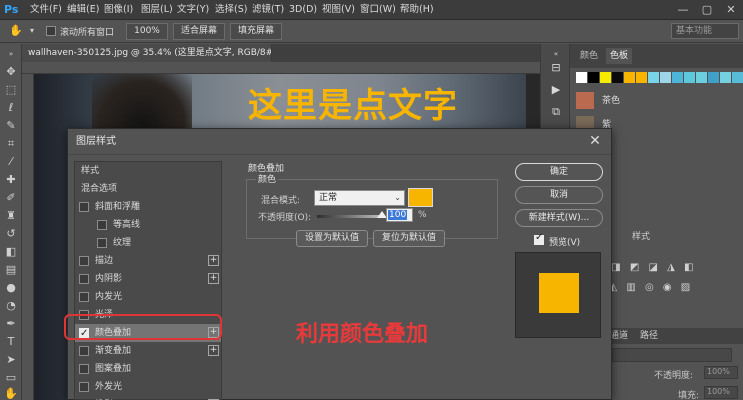  I want to click on collapse-icon: », so click(11, 54).